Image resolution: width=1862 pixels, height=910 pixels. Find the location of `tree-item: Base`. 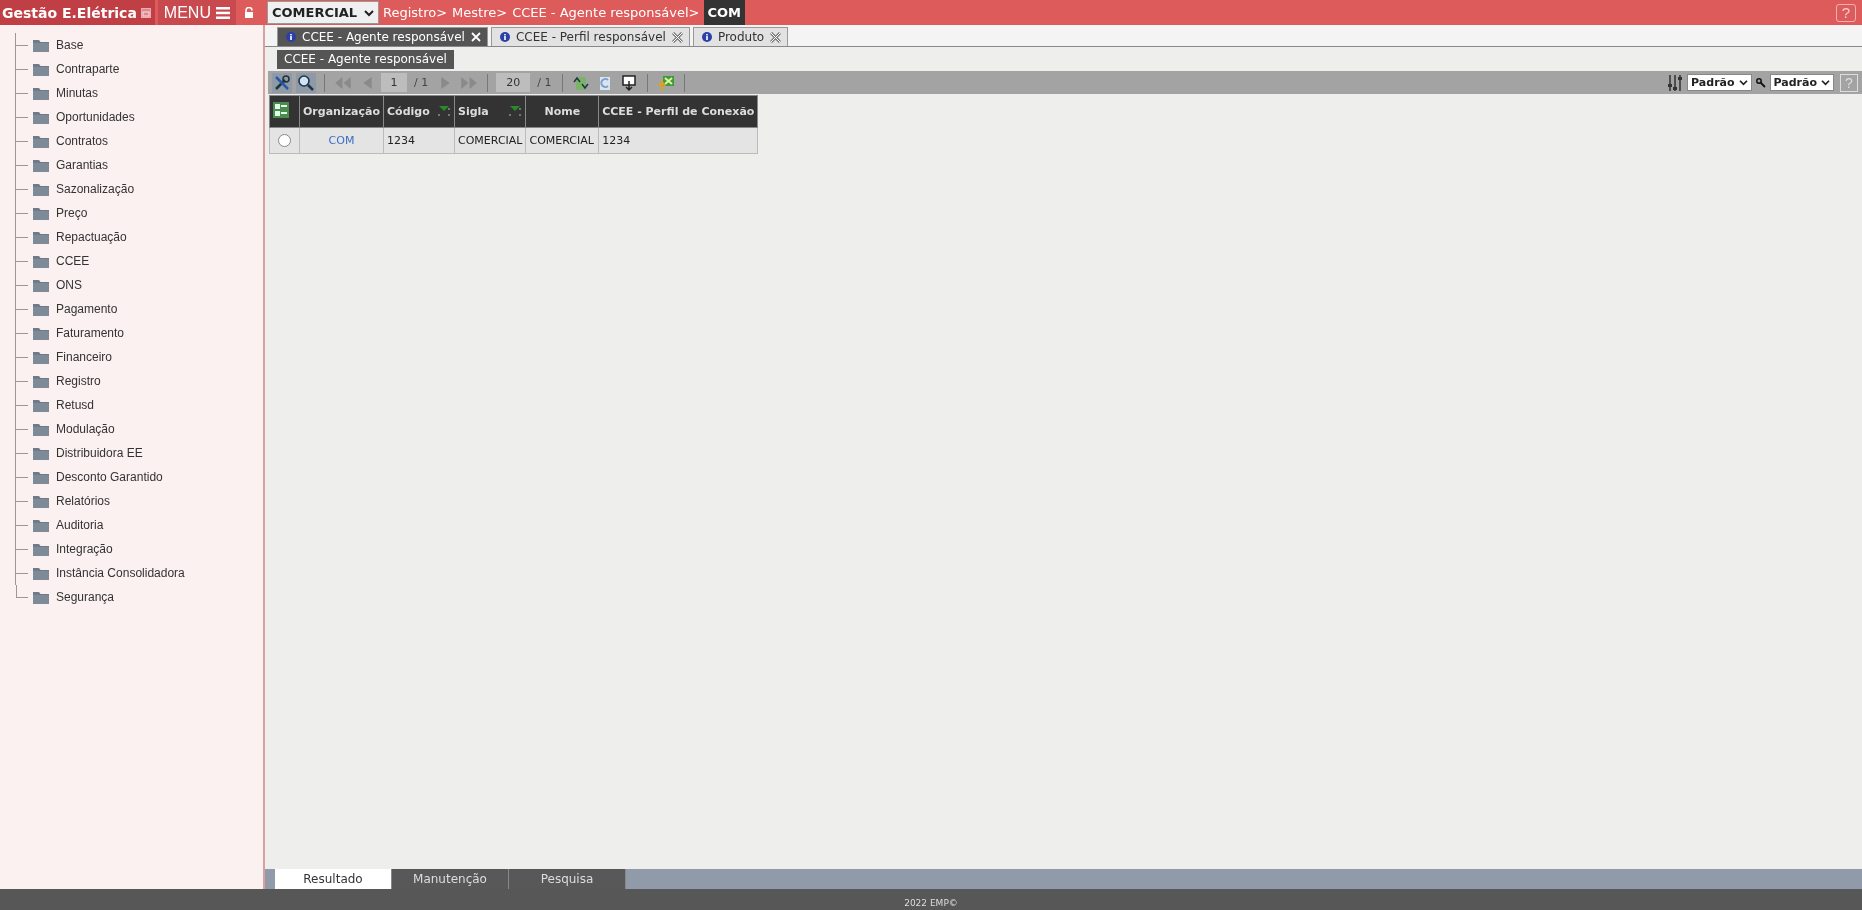

tree-item: Base is located at coordinates (70, 45).